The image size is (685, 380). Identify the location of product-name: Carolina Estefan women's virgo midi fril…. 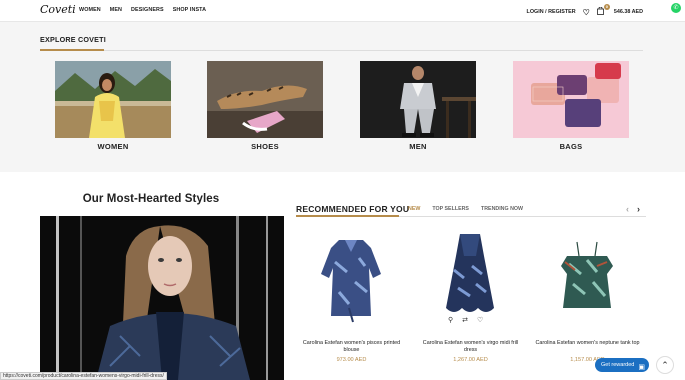
(470, 347).